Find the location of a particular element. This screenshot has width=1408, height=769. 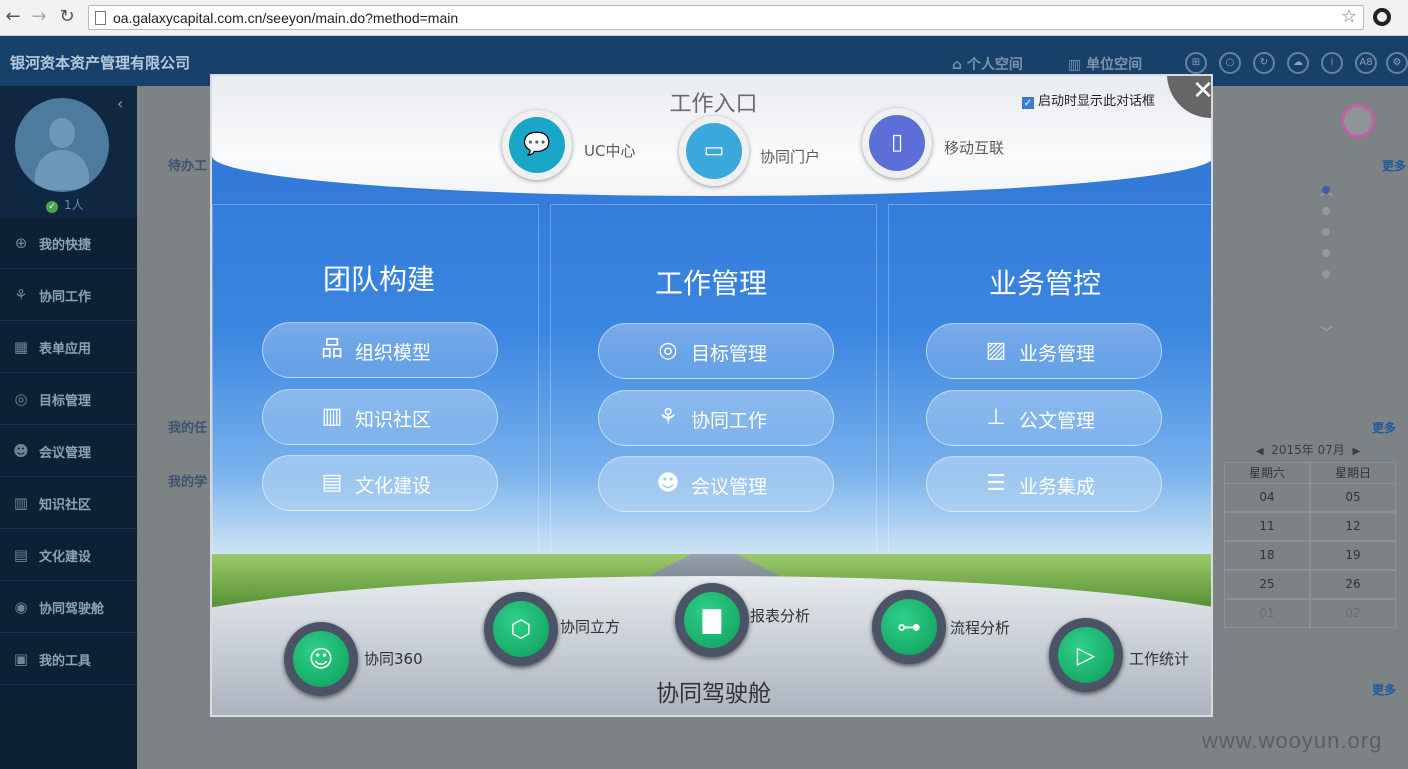

collab-portal-label: 协同门户 is located at coordinates (790, 156).